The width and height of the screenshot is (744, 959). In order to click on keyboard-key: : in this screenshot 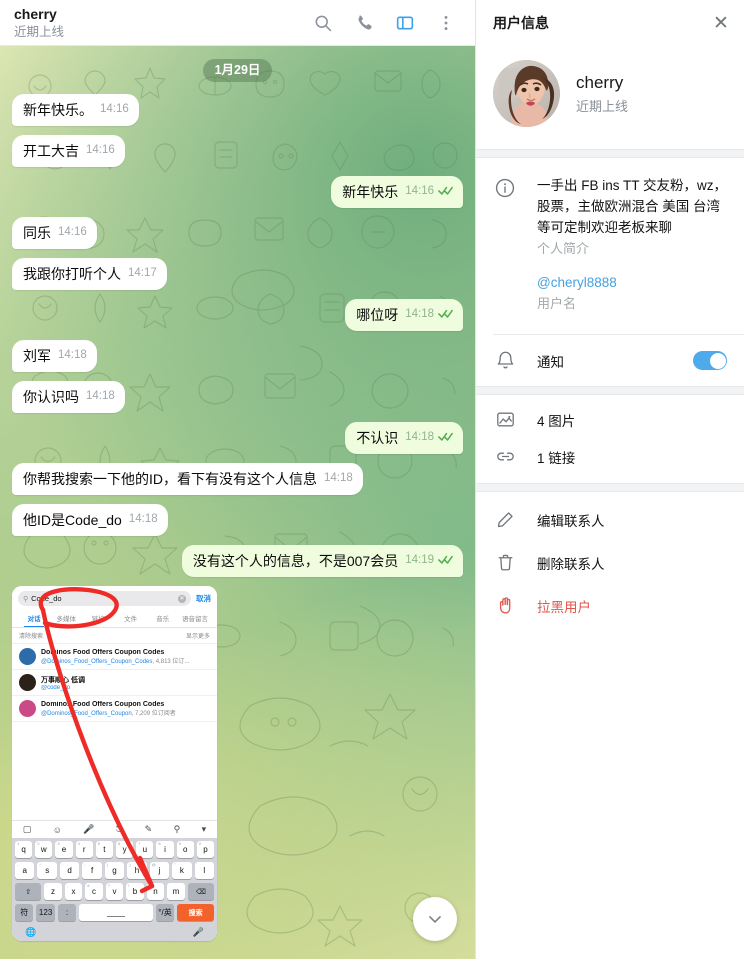, I will do `click(67, 912)`.